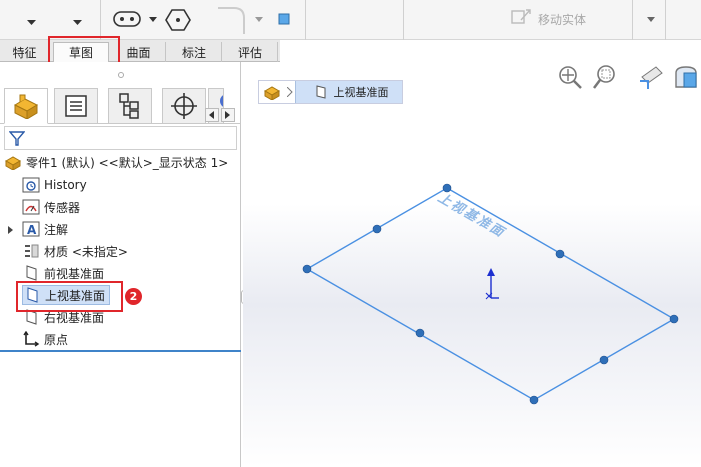 The height and width of the screenshot is (467, 701). What do you see at coordinates (350, 20) in the screenshot?
I see `command-toolbar: 移动实体` at bounding box center [350, 20].